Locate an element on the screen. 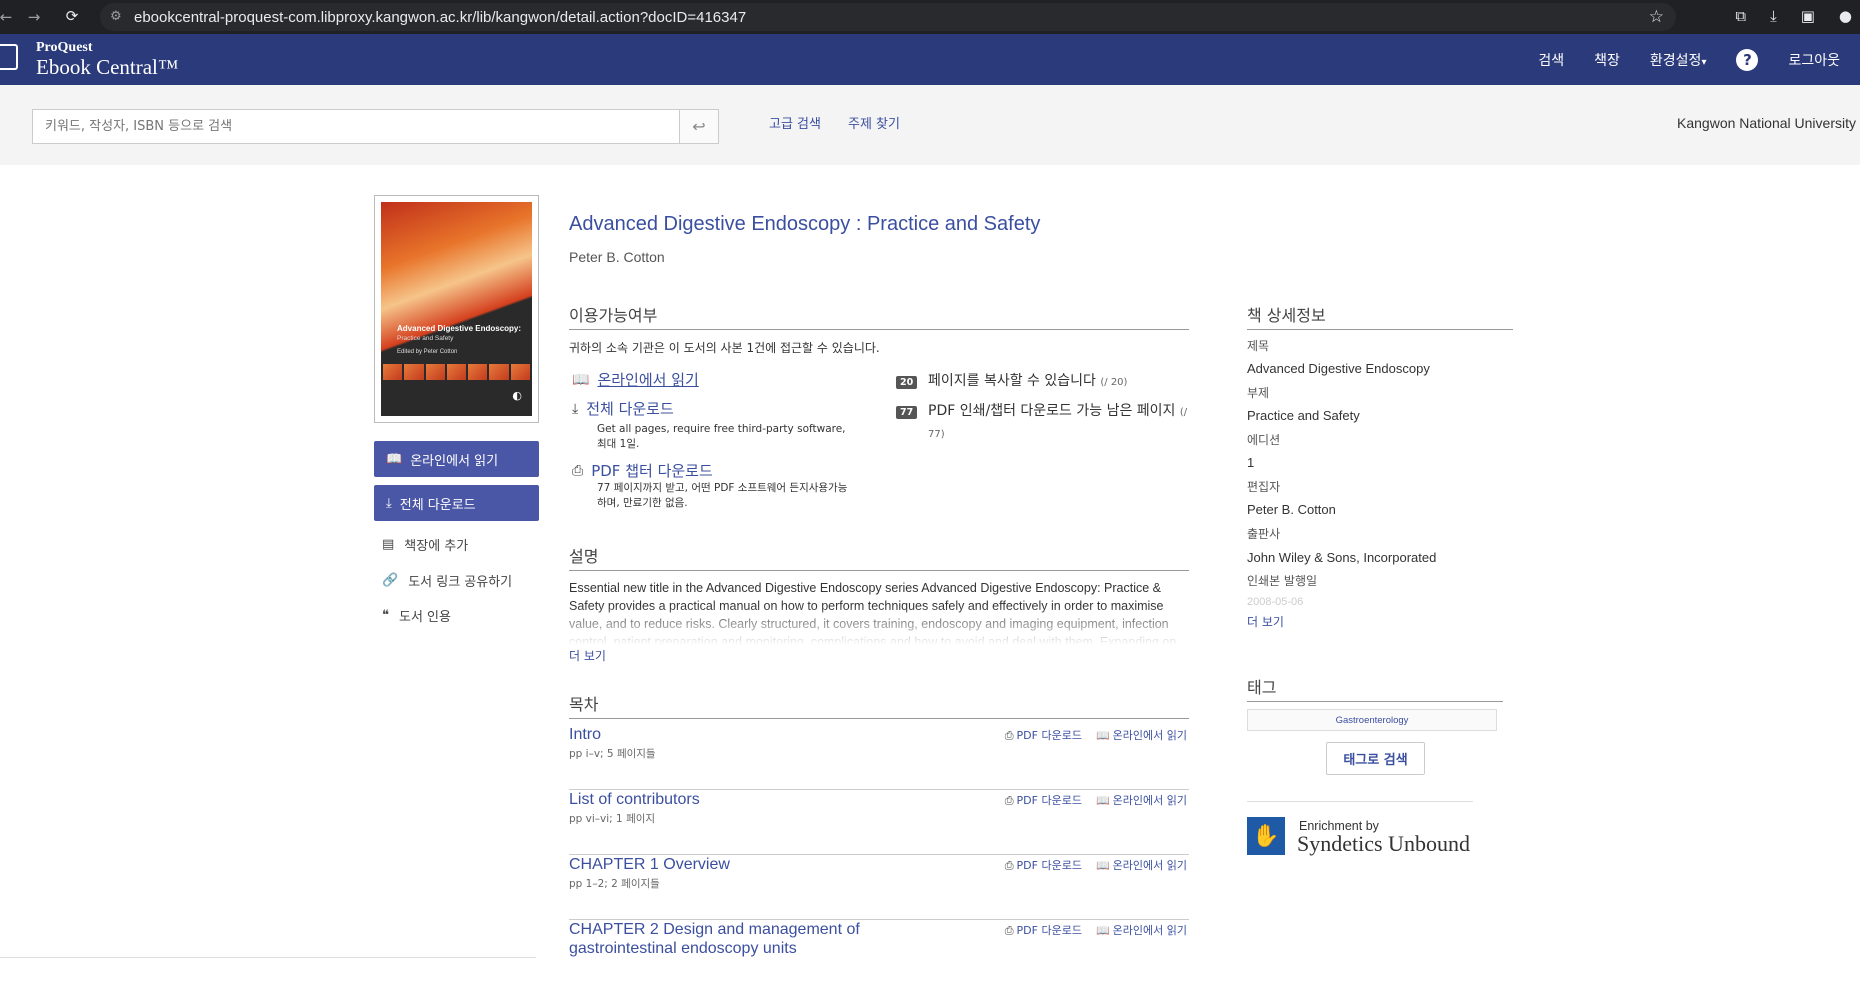  help-icon: ? is located at coordinates (1747, 59).